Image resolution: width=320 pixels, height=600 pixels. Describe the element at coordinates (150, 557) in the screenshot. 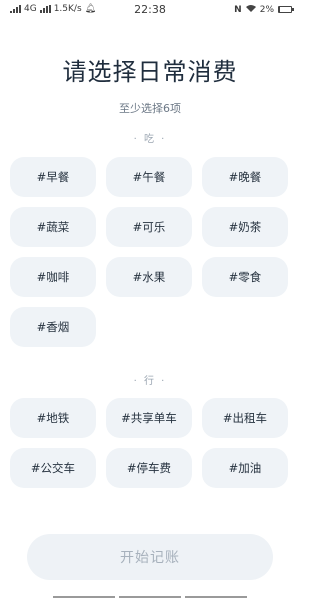

I see `start-bookkeeping-button: 开始记账` at that location.